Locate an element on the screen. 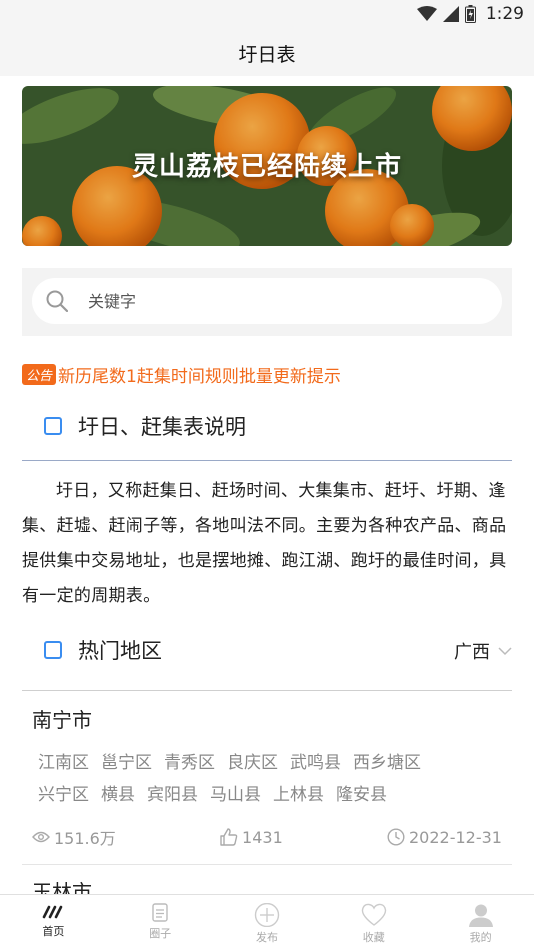  clock-icon is located at coordinates (396, 837).